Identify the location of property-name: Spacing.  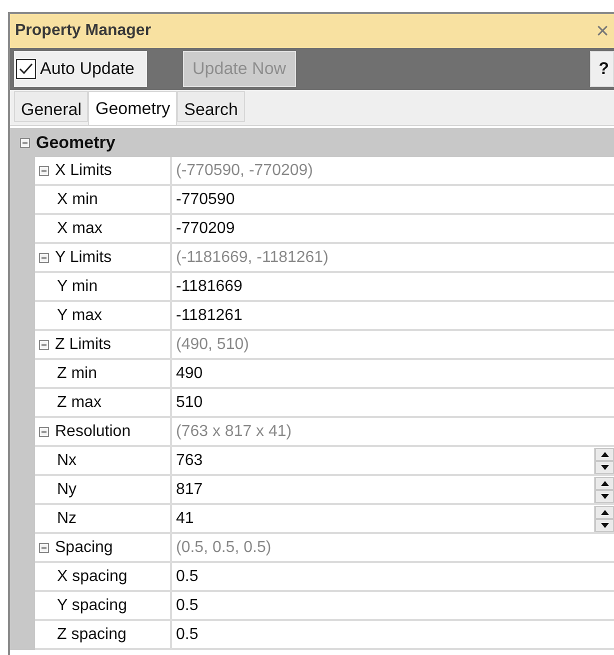
(84, 548).